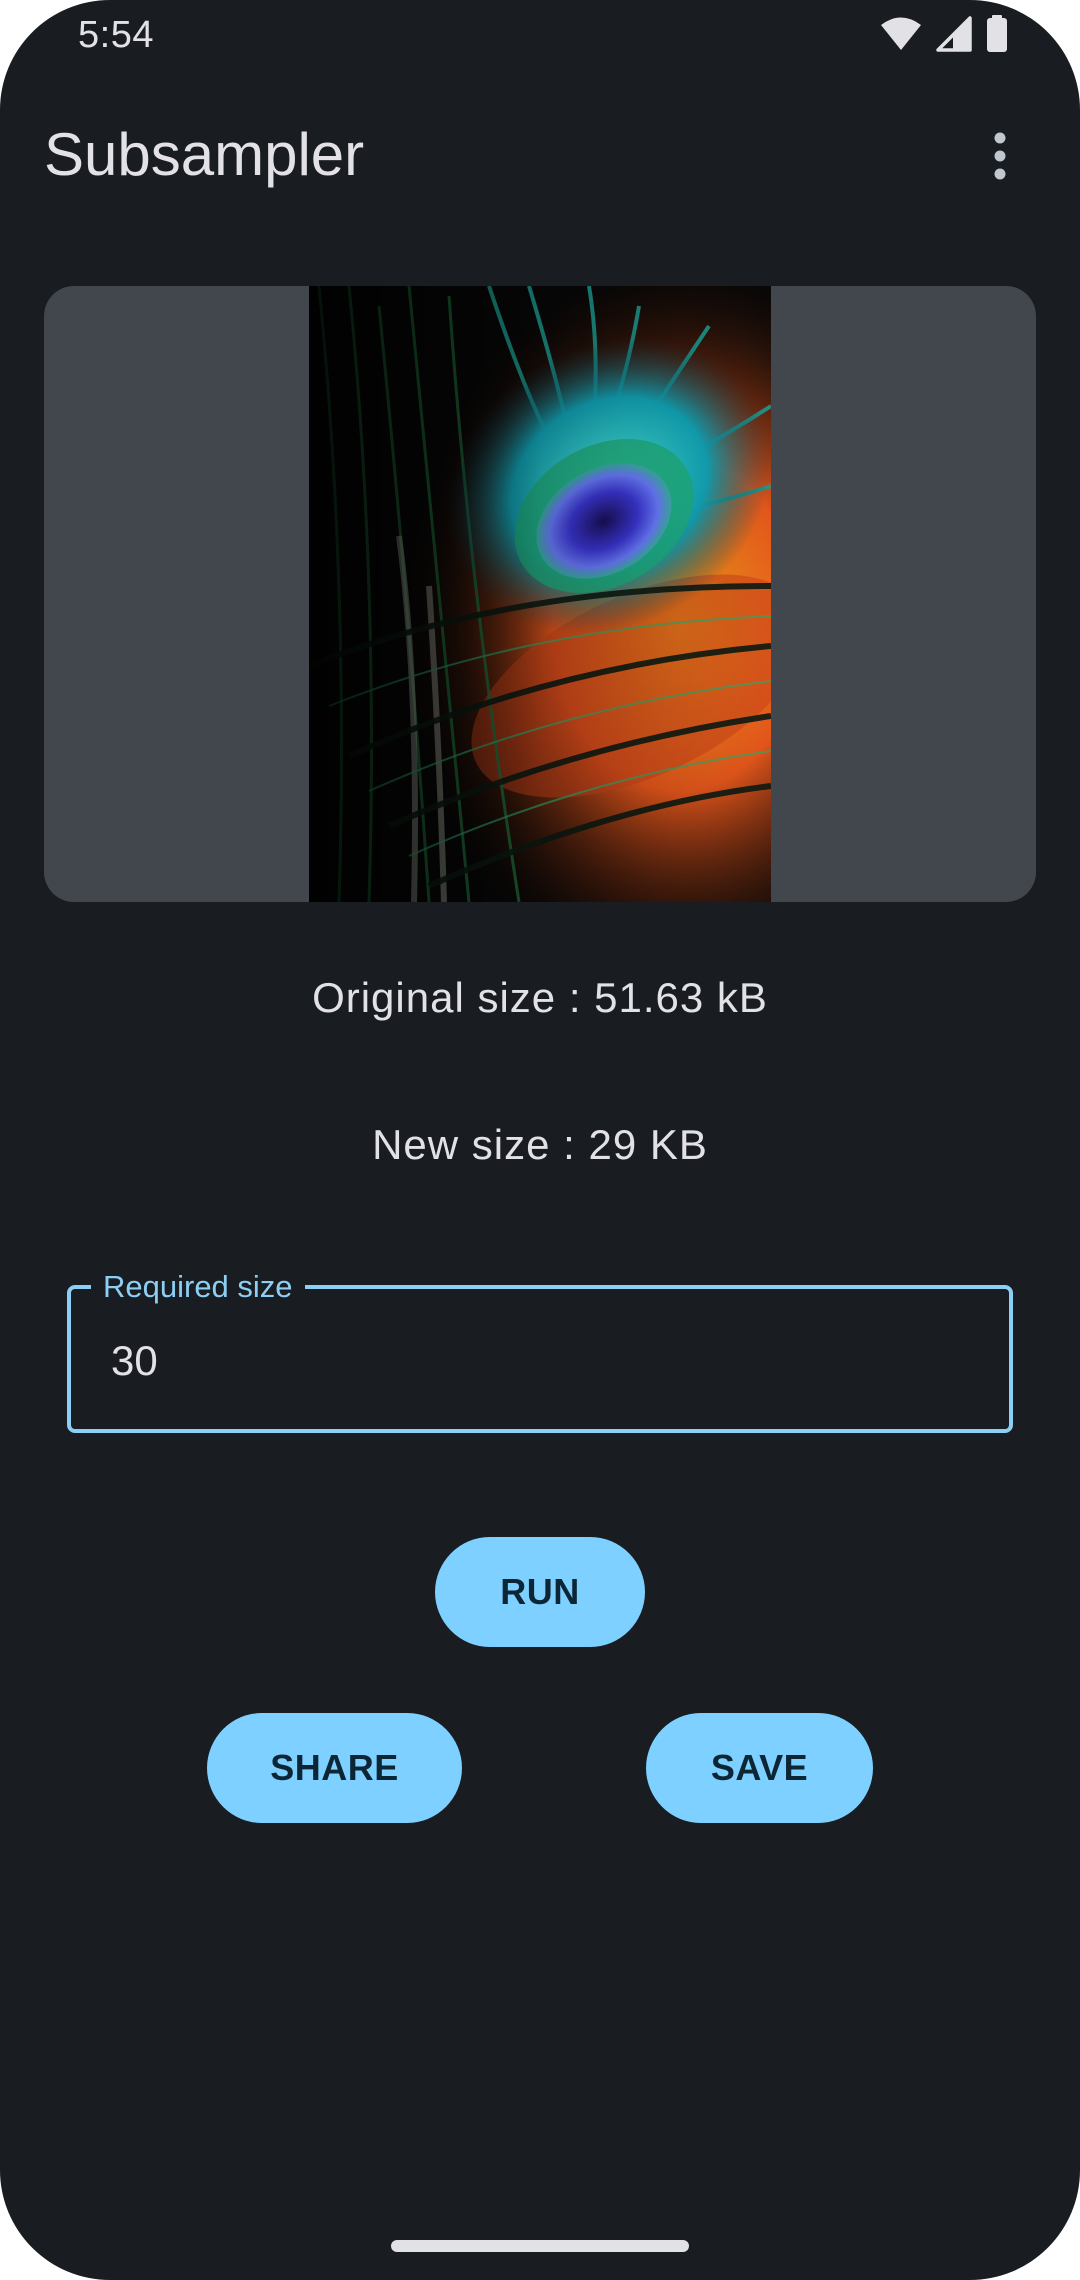 The height and width of the screenshot is (2280, 1080). I want to click on battery-icon, so click(997, 36).